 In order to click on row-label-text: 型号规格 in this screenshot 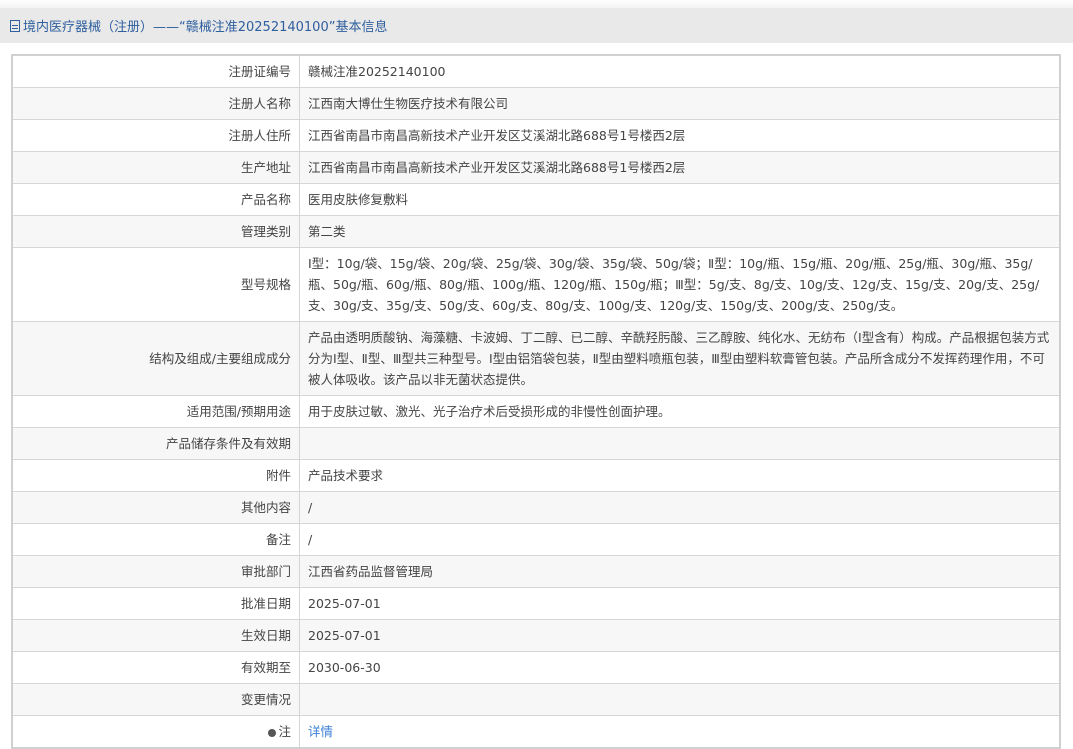, I will do `click(265, 284)`.